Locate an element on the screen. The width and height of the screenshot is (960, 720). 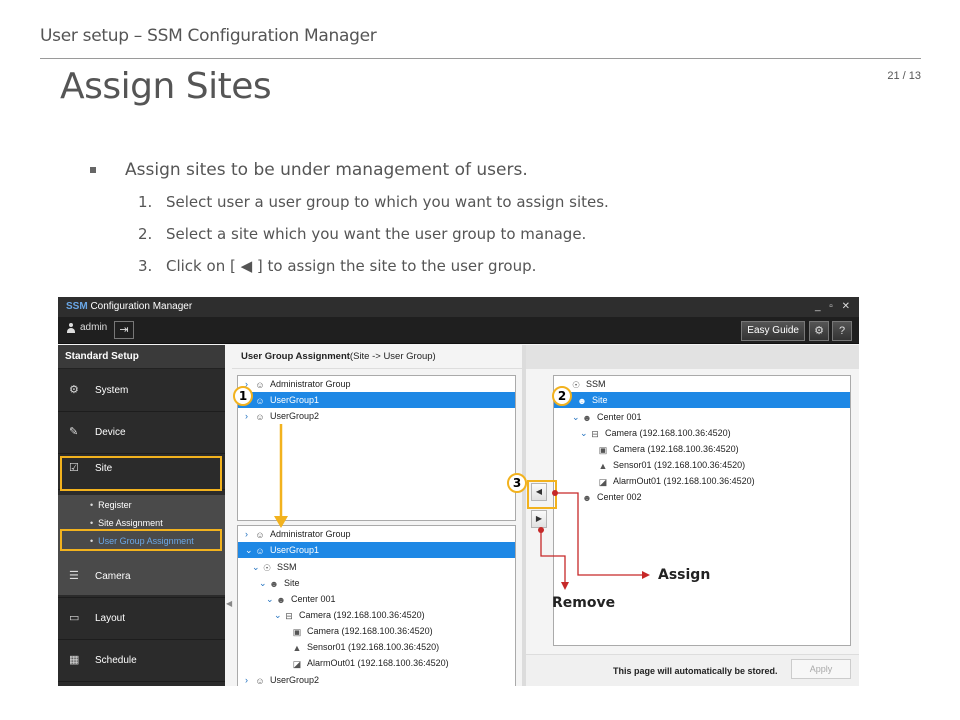
alarm-out-icon: ◪ is located at coordinates (603, 482).